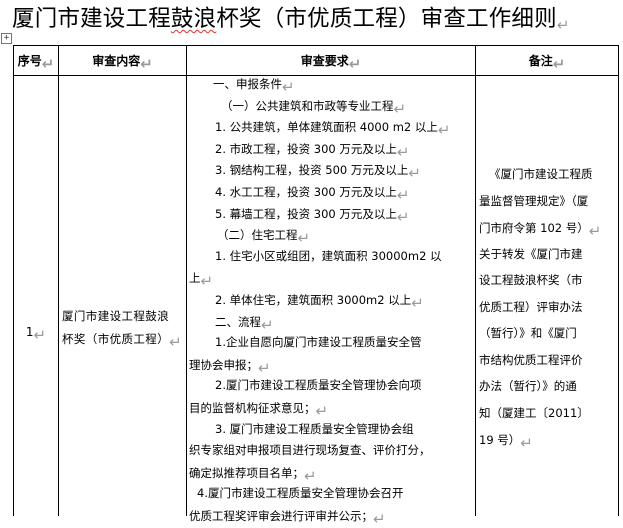 The image size is (623, 528). I want to click on title-part-spellcheck: 鼓浪, so click(193, 19).